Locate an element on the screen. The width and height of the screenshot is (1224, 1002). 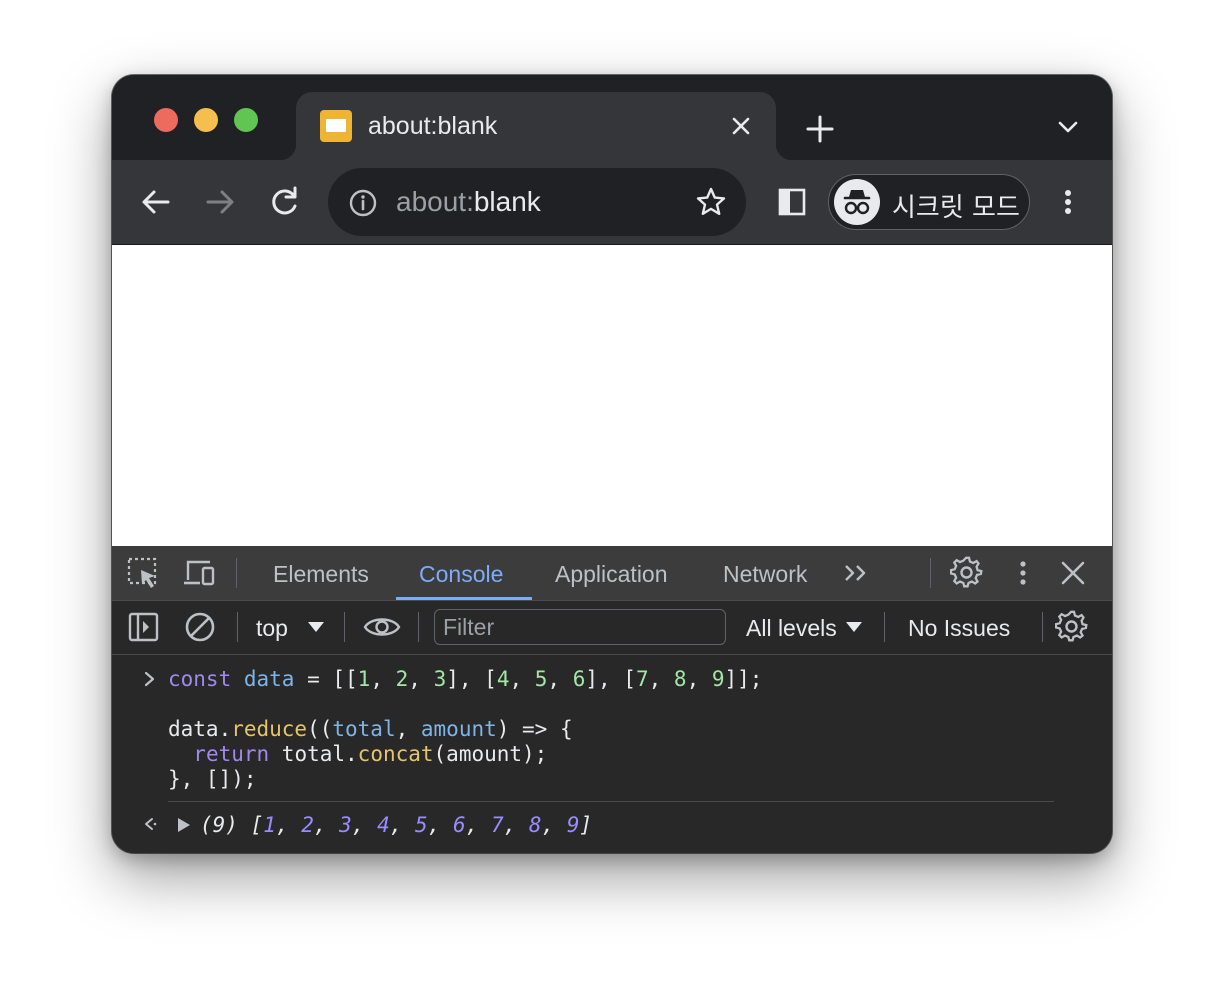
clear-console-icon is located at coordinates (200, 627).